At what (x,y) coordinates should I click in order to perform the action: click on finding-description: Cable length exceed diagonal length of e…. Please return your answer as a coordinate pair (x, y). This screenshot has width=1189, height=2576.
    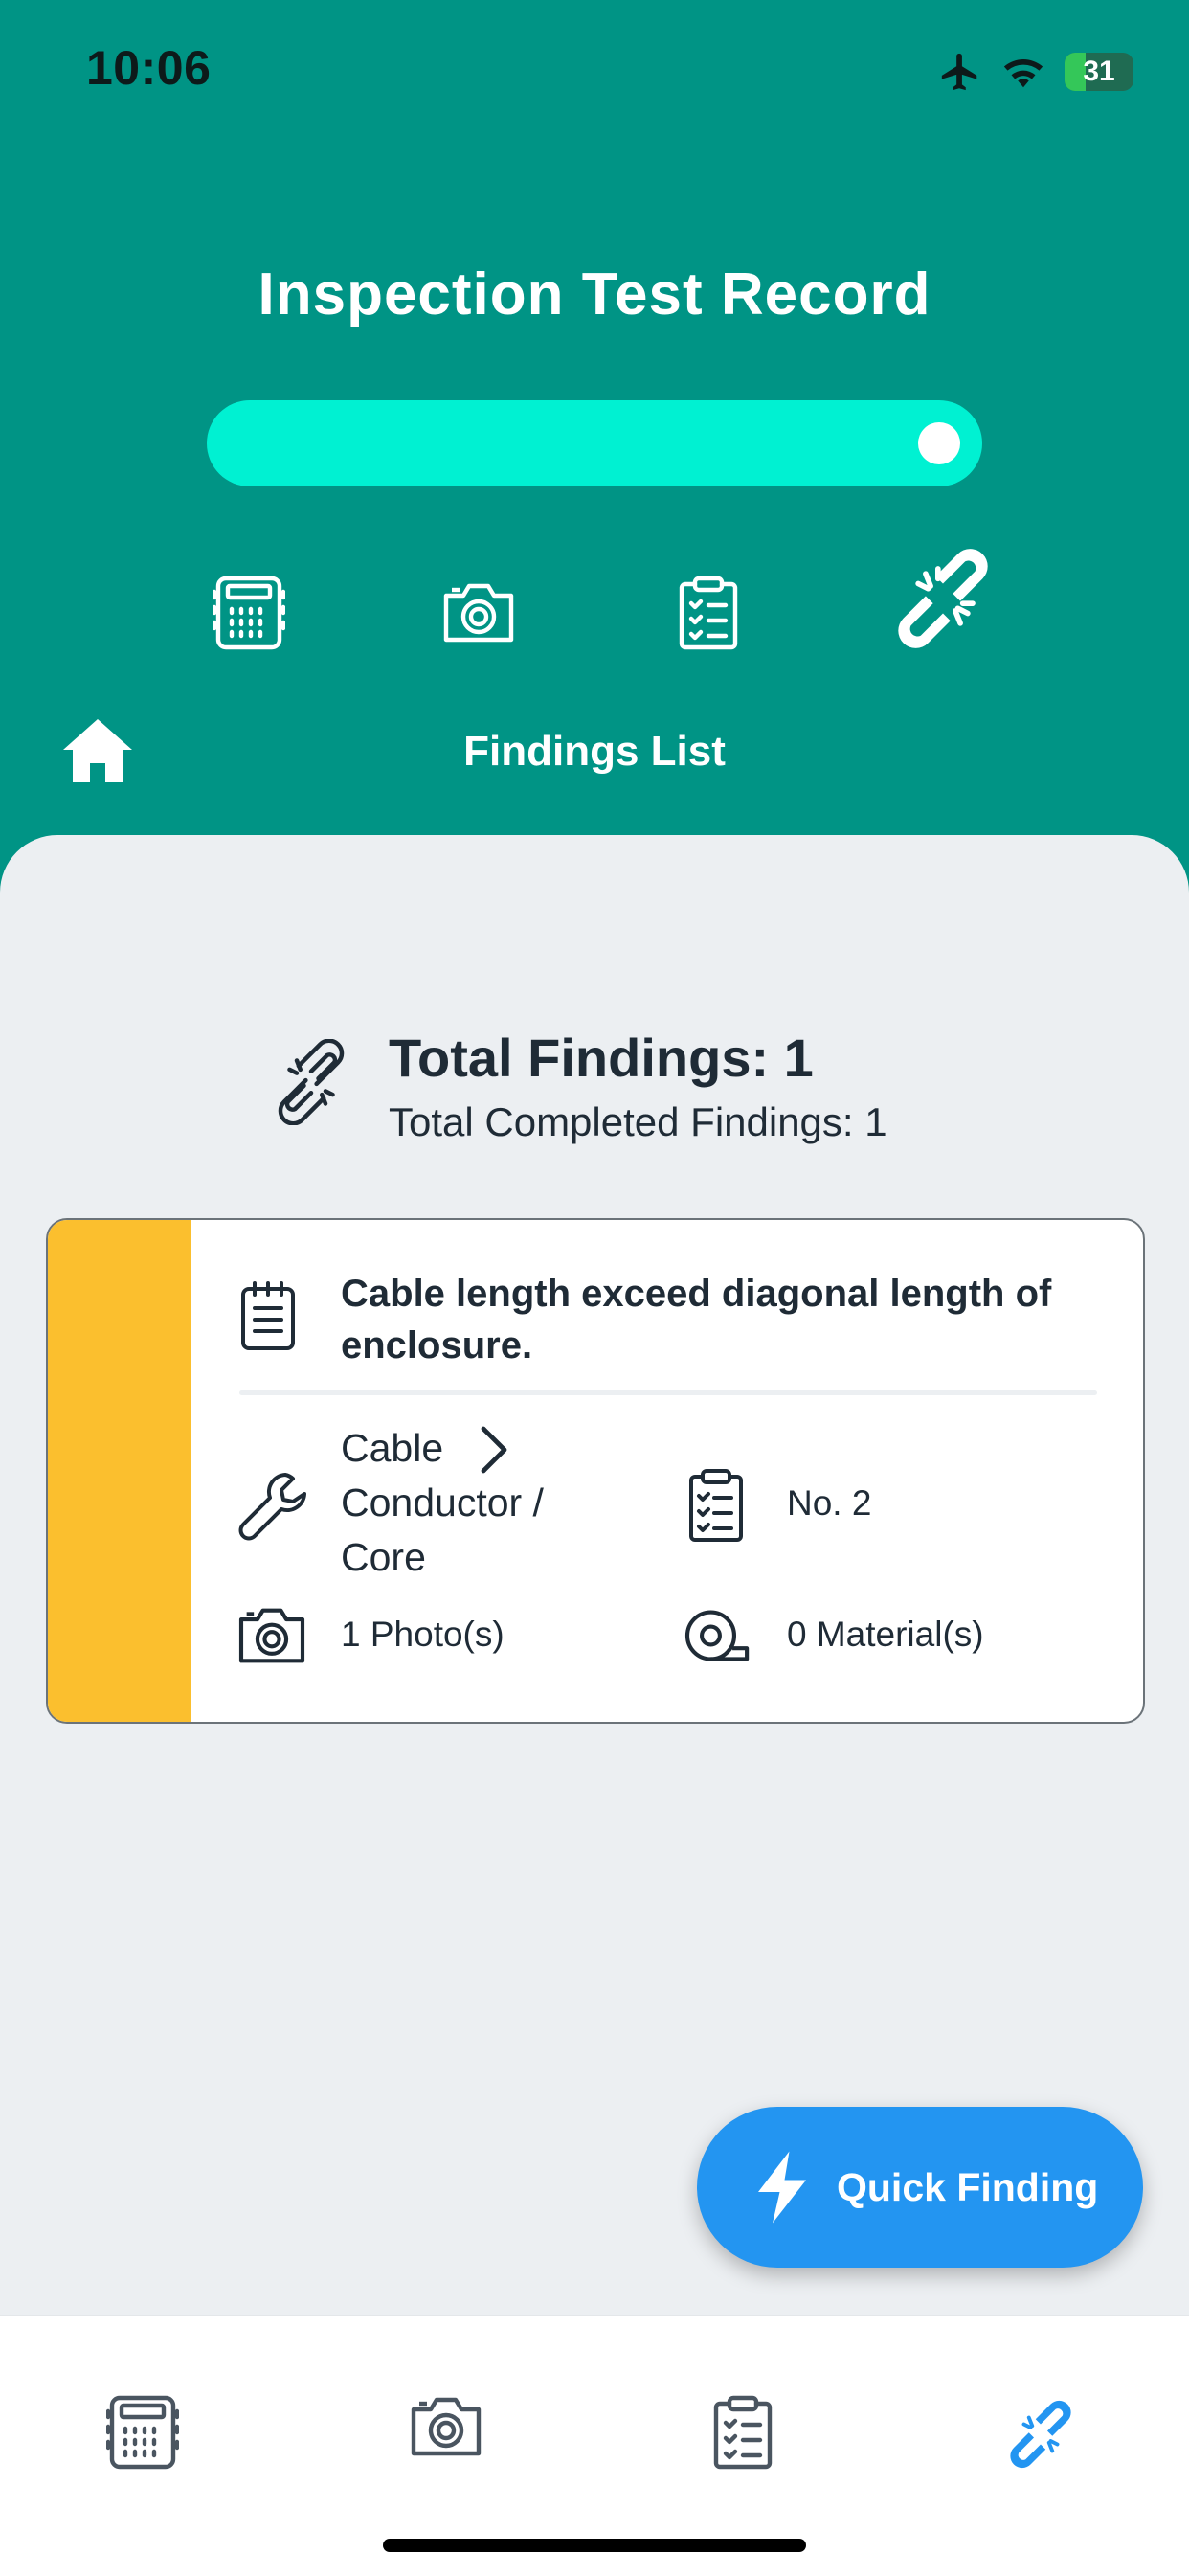
    Looking at the image, I should click on (696, 1320).